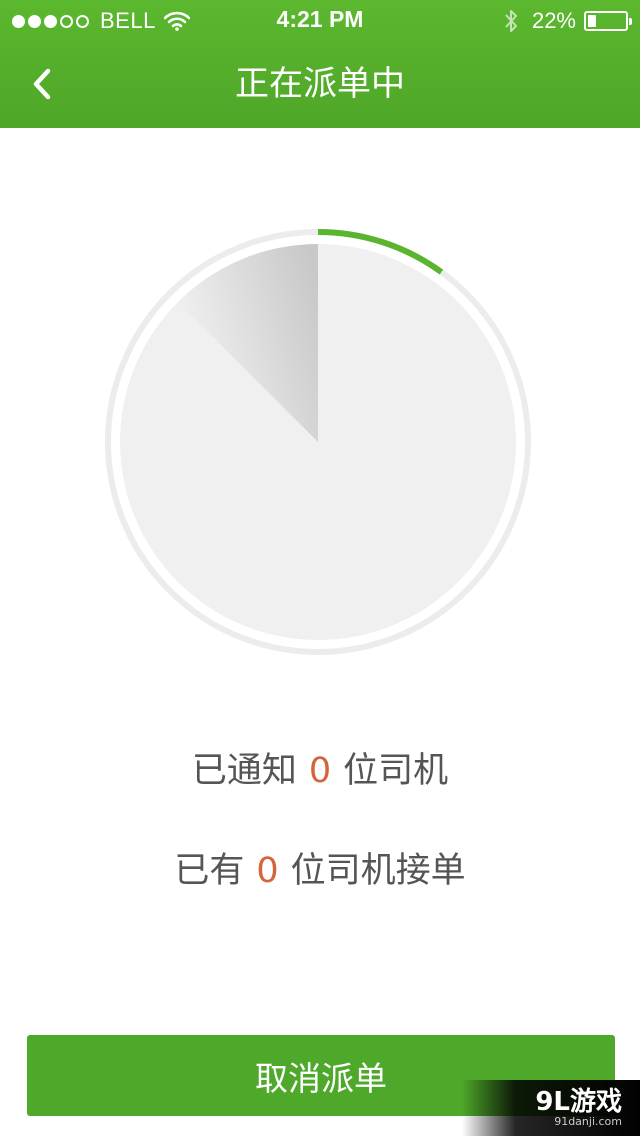 This screenshot has height=1136, width=640. I want to click on page-title: 正在派单中, so click(320, 84).